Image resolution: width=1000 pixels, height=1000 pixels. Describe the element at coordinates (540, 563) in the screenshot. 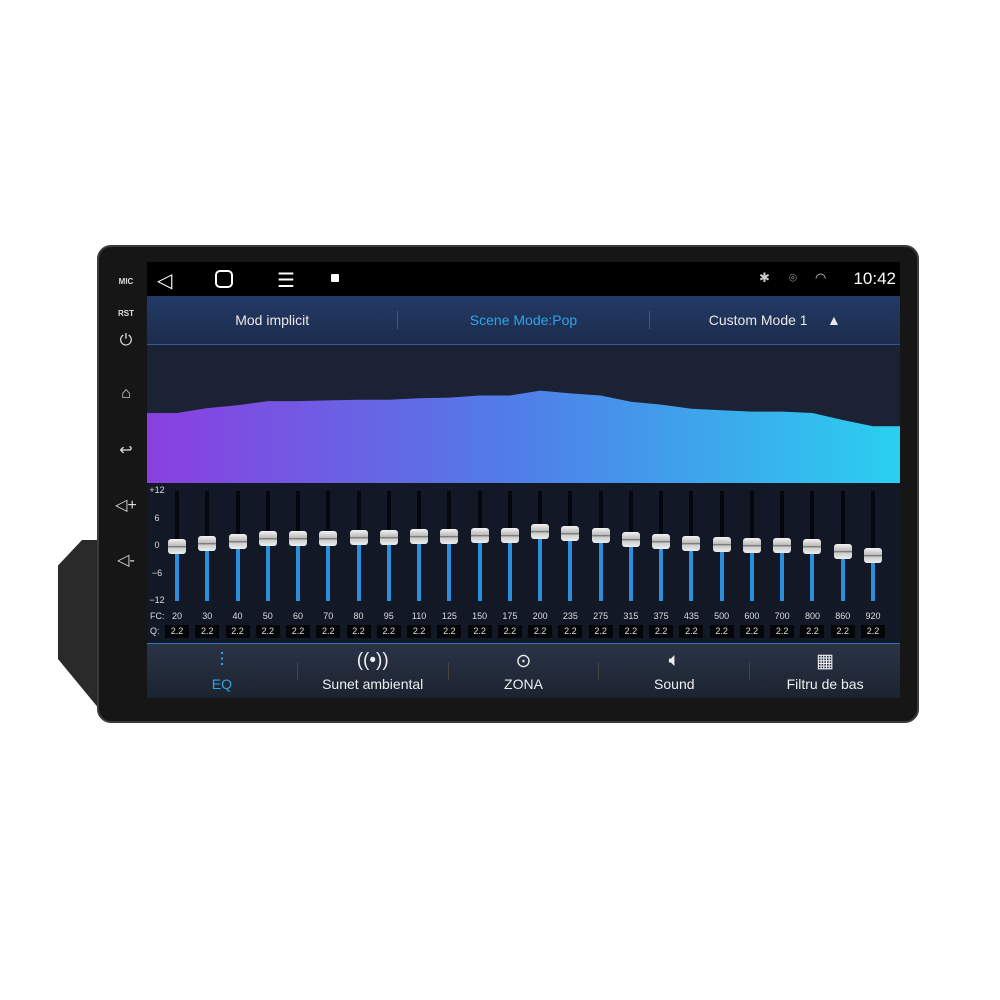

I see `eq-band-slider: 200 2.2` at that location.